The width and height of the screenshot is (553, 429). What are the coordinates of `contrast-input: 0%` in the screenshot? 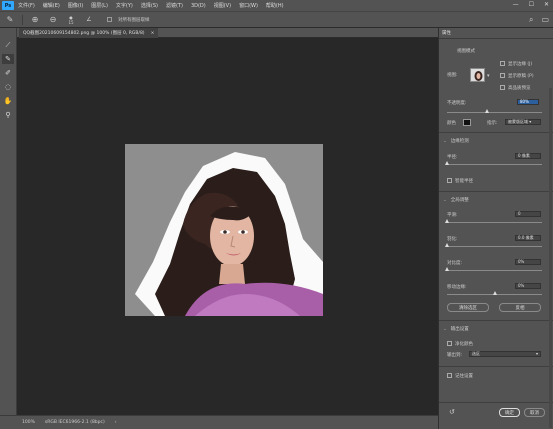 It's located at (528, 262).